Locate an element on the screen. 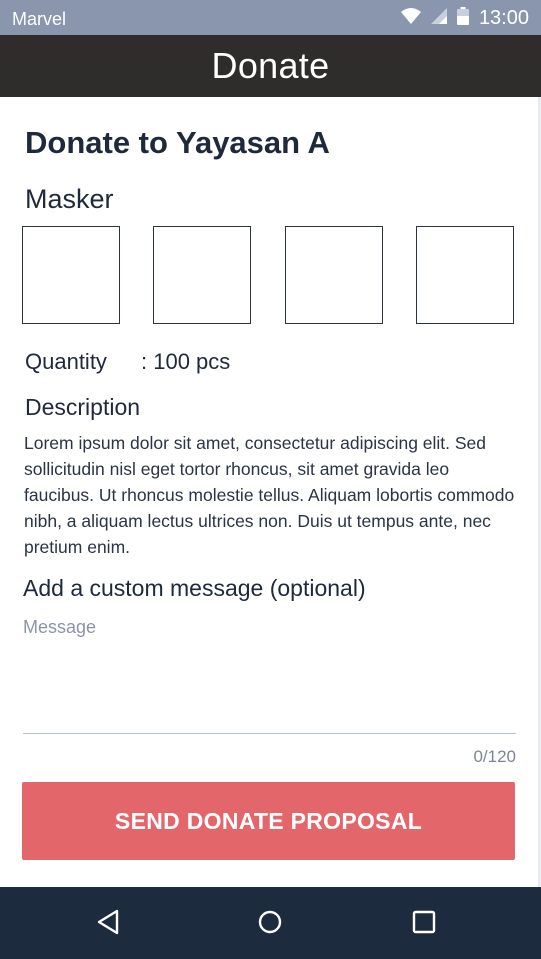 Image resolution: width=541 pixels, height=959 pixels. back-button is located at coordinates (108, 924).